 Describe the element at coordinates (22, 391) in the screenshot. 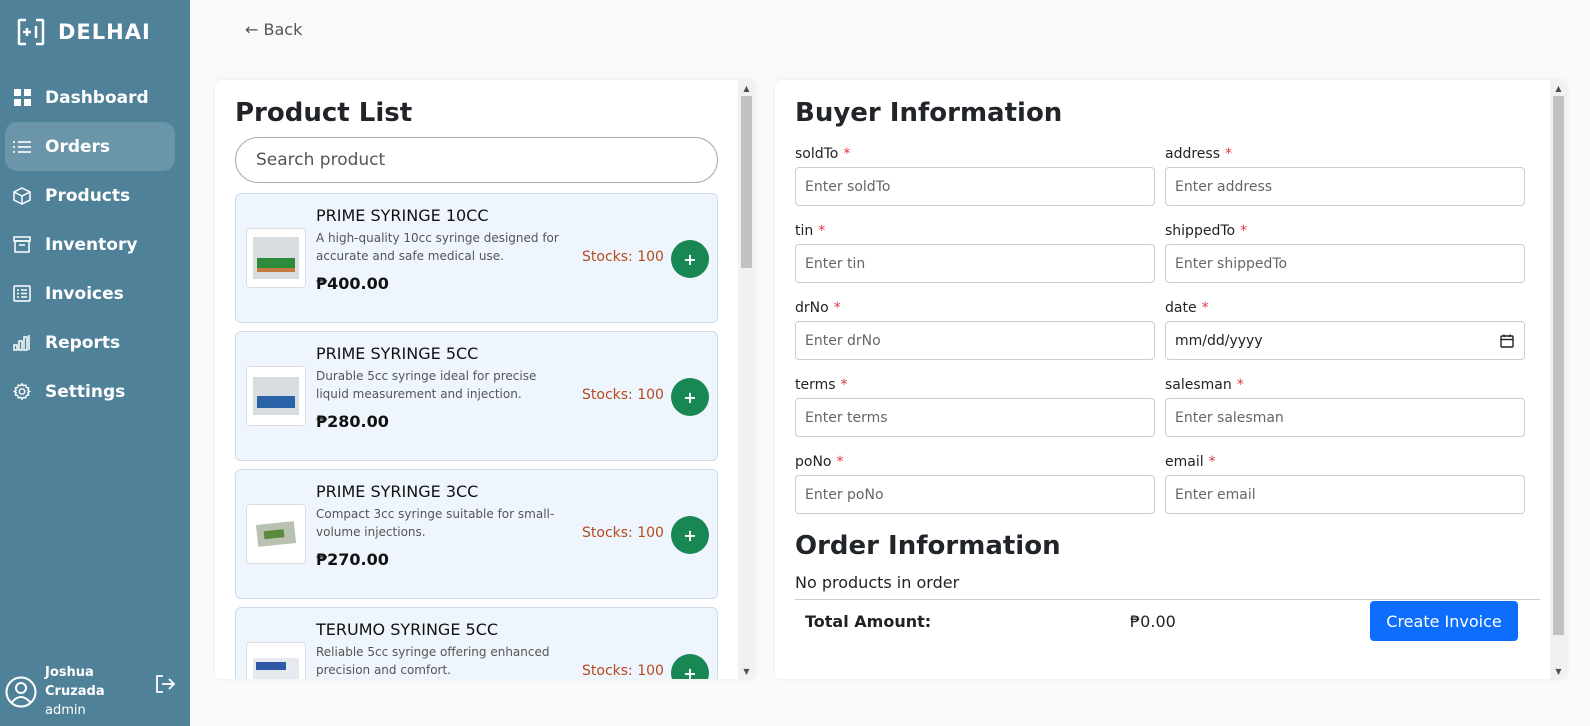

I see `gear-icon` at that location.